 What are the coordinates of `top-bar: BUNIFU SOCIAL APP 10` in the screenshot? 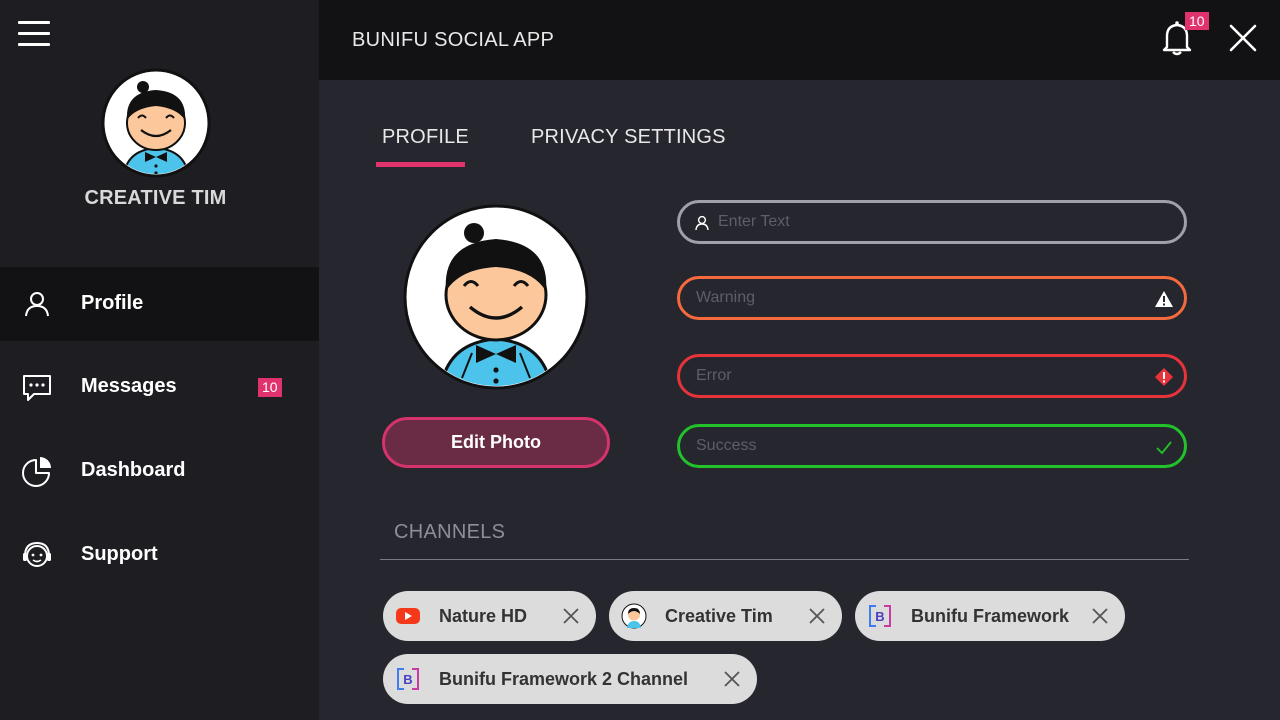 It's located at (799, 40).